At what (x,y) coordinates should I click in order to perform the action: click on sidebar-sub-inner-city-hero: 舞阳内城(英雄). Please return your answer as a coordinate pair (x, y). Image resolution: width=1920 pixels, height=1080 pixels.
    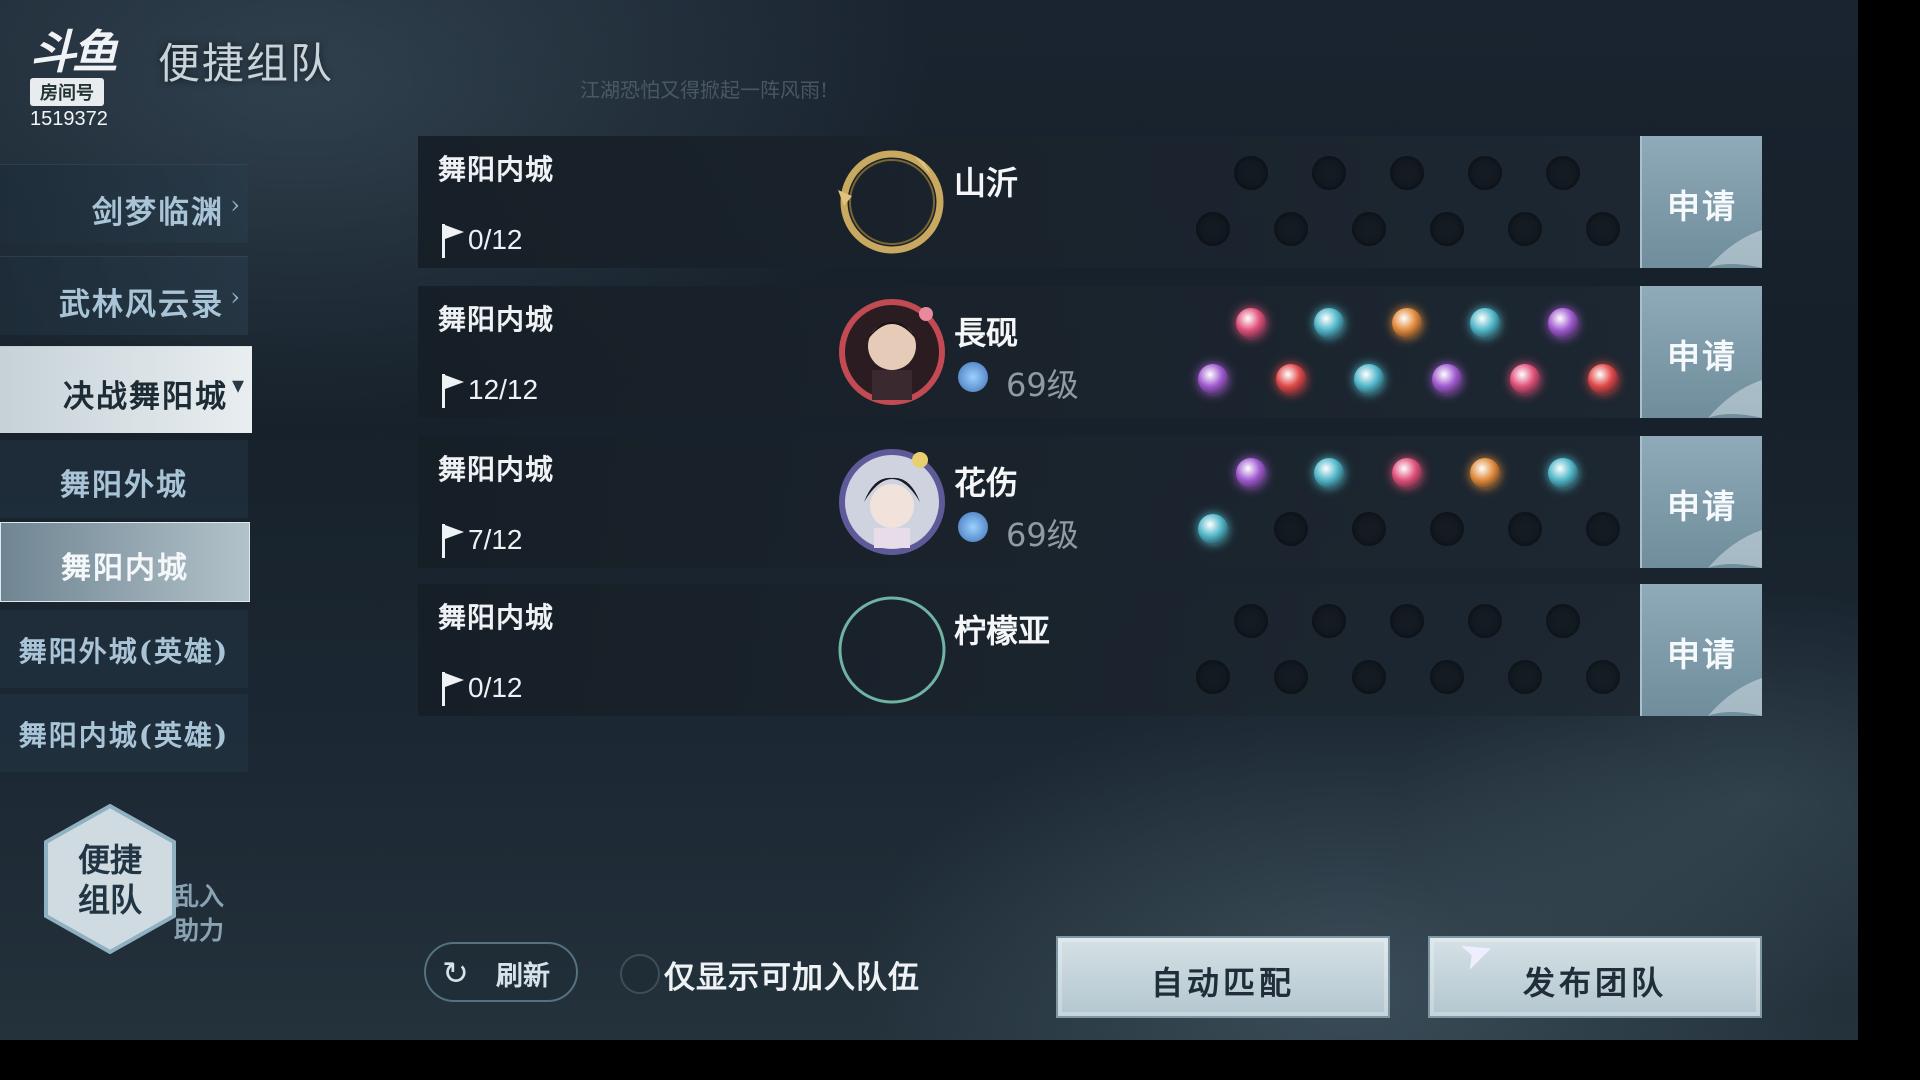
    Looking at the image, I should click on (124, 733).